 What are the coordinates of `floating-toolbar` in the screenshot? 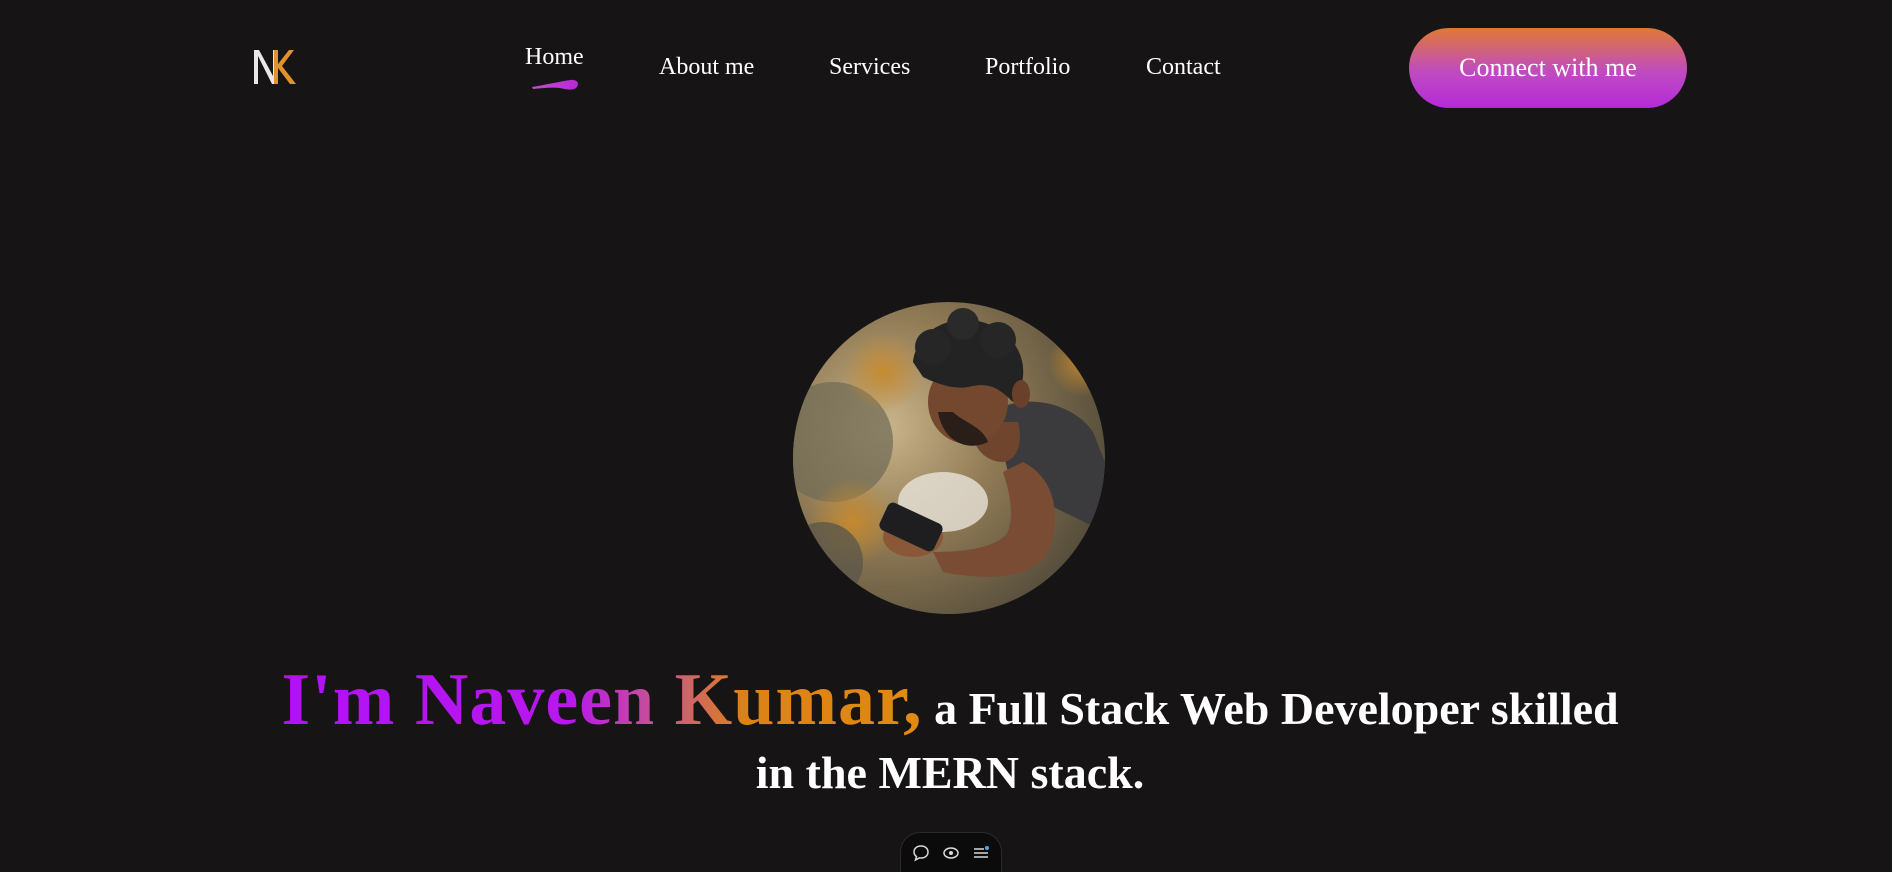 It's located at (951, 852).